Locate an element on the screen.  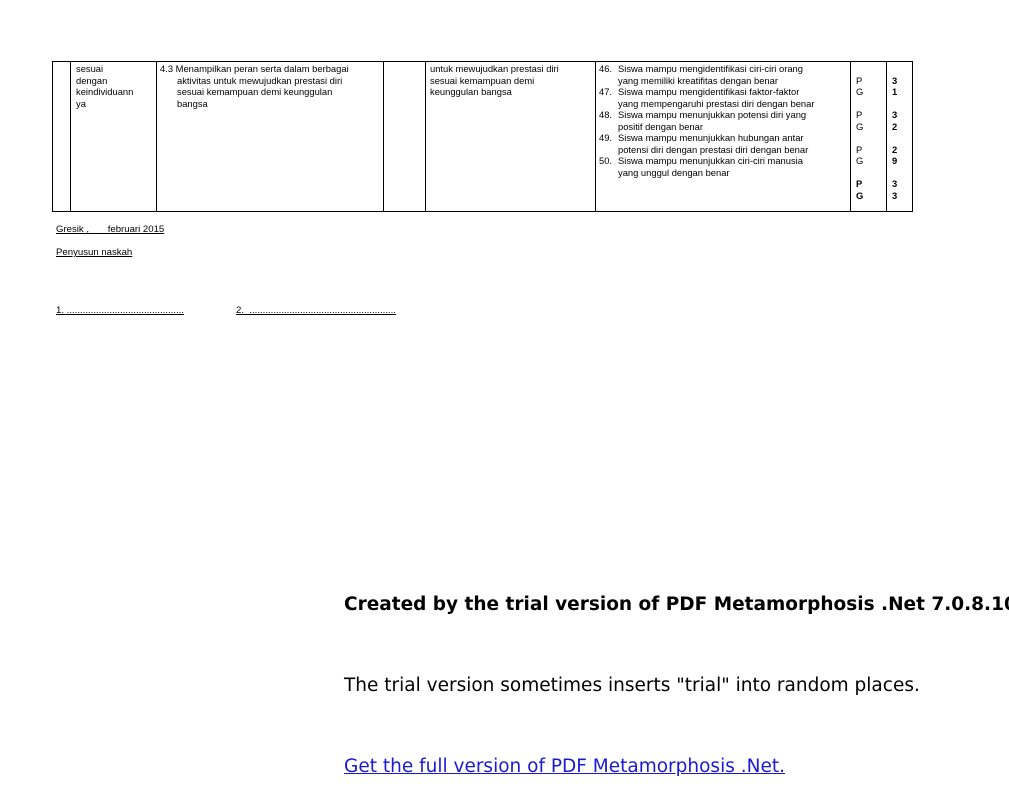
indicator-line: yang memiliki kreatifitas dengan benar is located at coordinates (698, 80).